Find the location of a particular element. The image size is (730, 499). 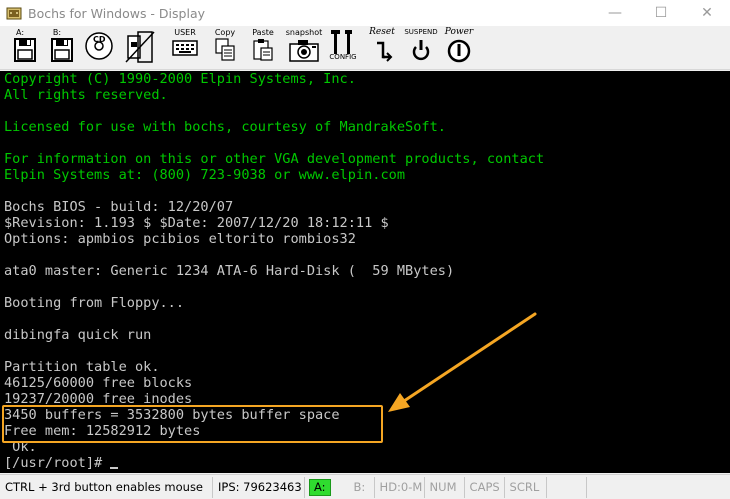

power-icon is located at coordinates (459, 51).